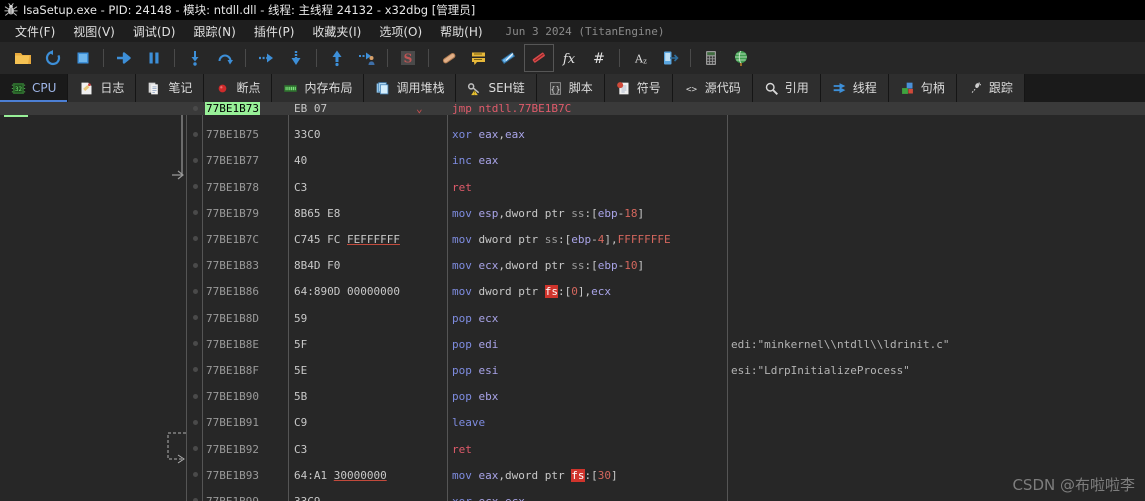 This screenshot has width=1145, height=501. Describe the element at coordinates (771, 88) in the screenshot. I see `references-icon` at that location.